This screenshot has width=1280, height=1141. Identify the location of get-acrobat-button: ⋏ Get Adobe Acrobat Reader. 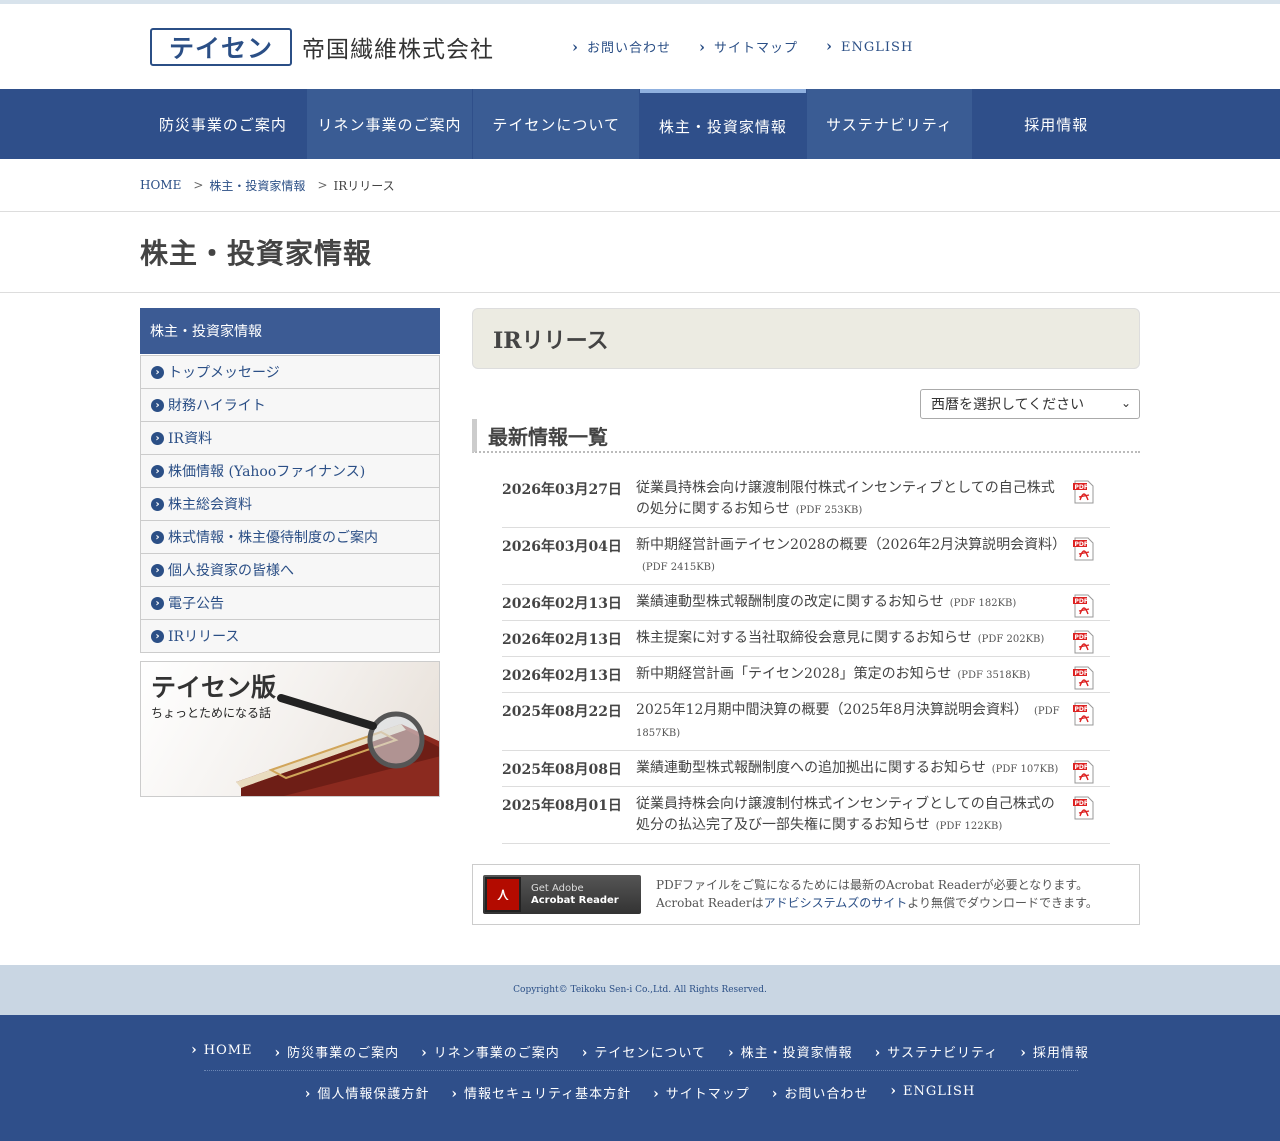
(562, 894).